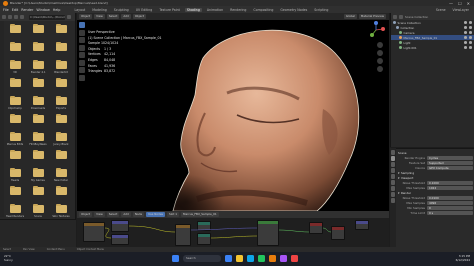  I want to click on display-mode-icon, so click(395, 16).